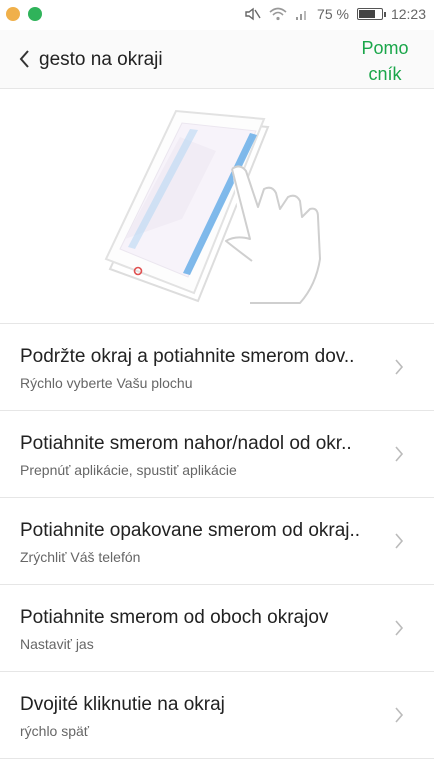 This screenshot has width=434, height=771. What do you see at coordinates (408, 14) in the screenshot?
I see `clock: 12:23` at bounding box center [408, 14].